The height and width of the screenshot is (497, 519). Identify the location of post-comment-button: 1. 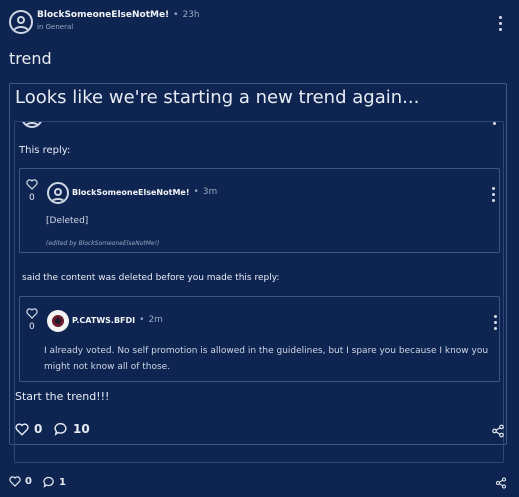
(54, 482).